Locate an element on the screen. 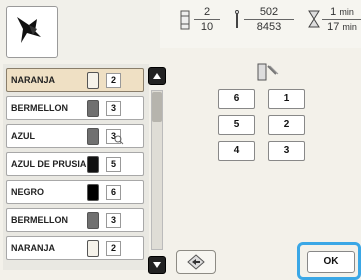 This screenshot has width=361, height=280. thread-change-icon is located at coordinates (268, 72).